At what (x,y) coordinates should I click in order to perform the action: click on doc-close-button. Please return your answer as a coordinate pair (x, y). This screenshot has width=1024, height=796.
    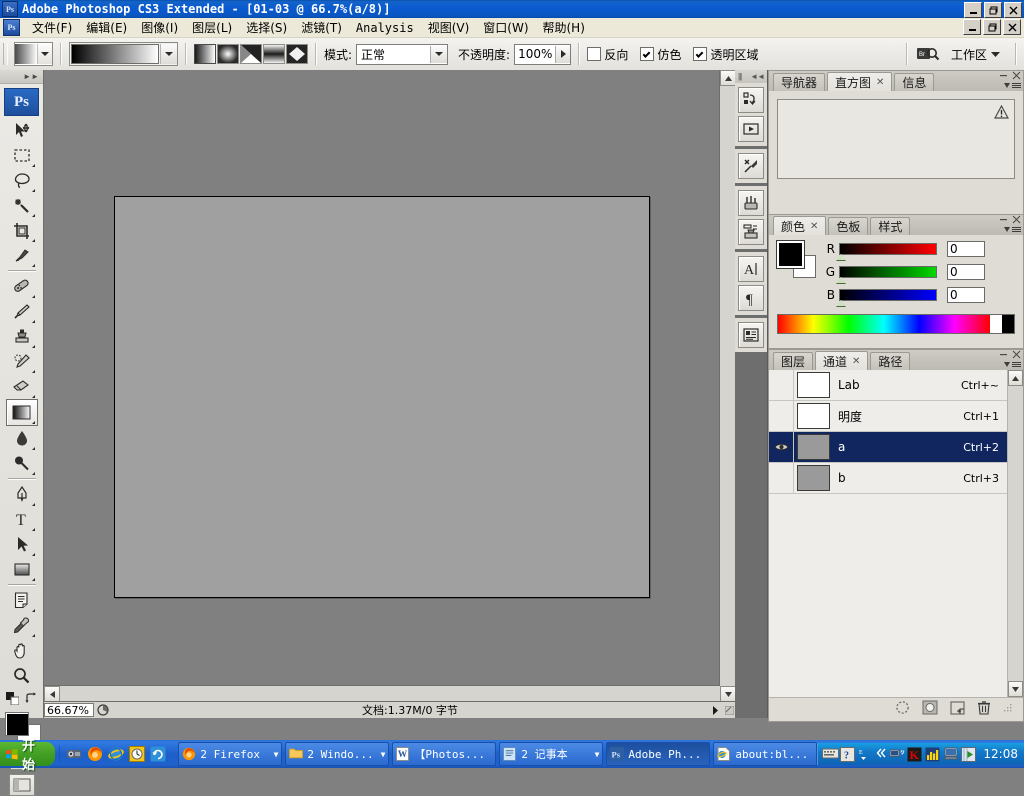
    Looking at the image, I should click on (1012, 27).